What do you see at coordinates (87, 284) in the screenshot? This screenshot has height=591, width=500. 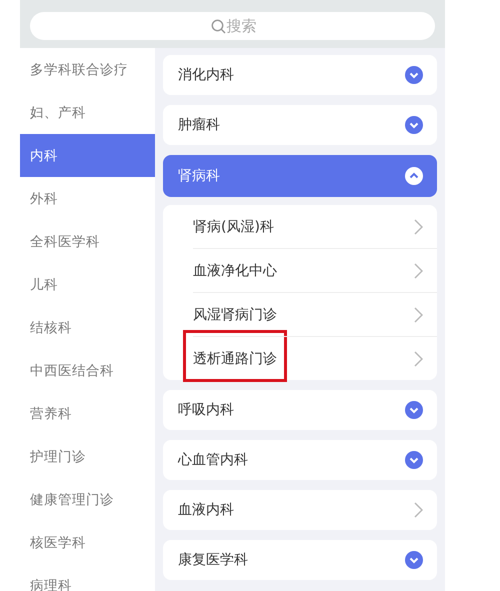 I see `sidebar-item: 儿科` at bounding box center [87, 284].